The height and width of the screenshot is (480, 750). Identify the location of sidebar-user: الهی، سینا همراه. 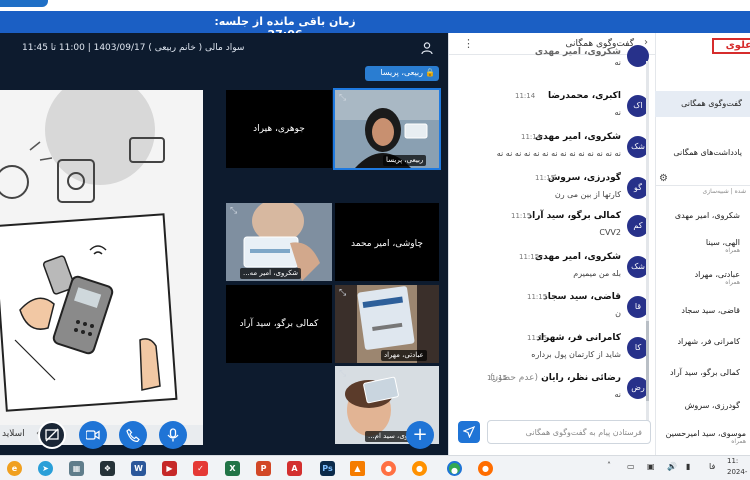
(702, 246).